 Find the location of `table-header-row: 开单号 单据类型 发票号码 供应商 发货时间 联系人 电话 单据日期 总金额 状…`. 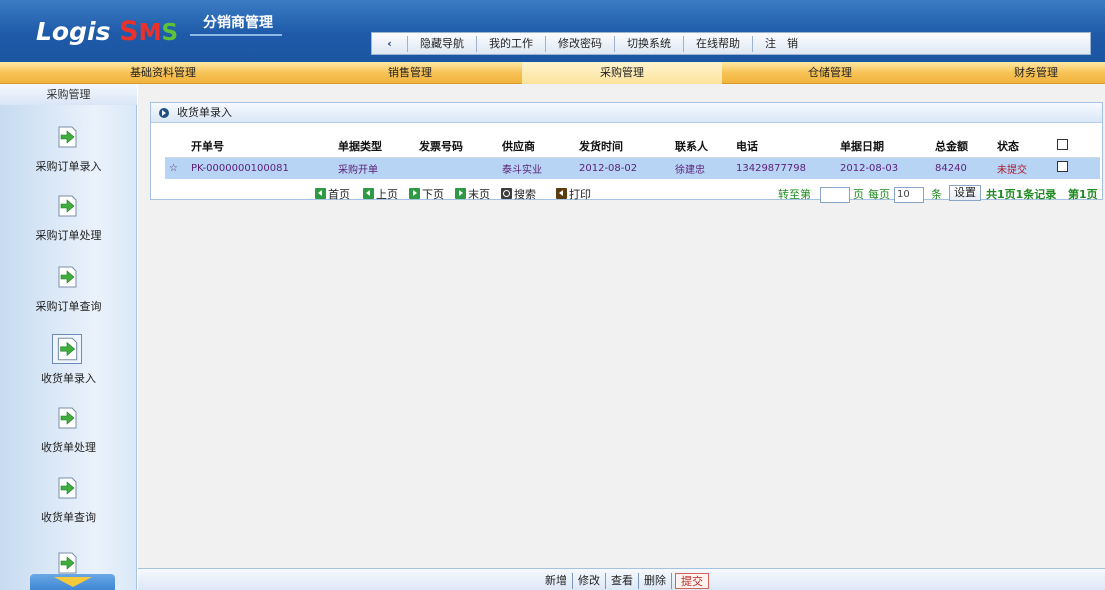

table-header-row: 开单号 单据类型 发票号码 供应商 发货时间 联系人 电话 单据日期 总金额 状… is located at coordinates (632, 146).